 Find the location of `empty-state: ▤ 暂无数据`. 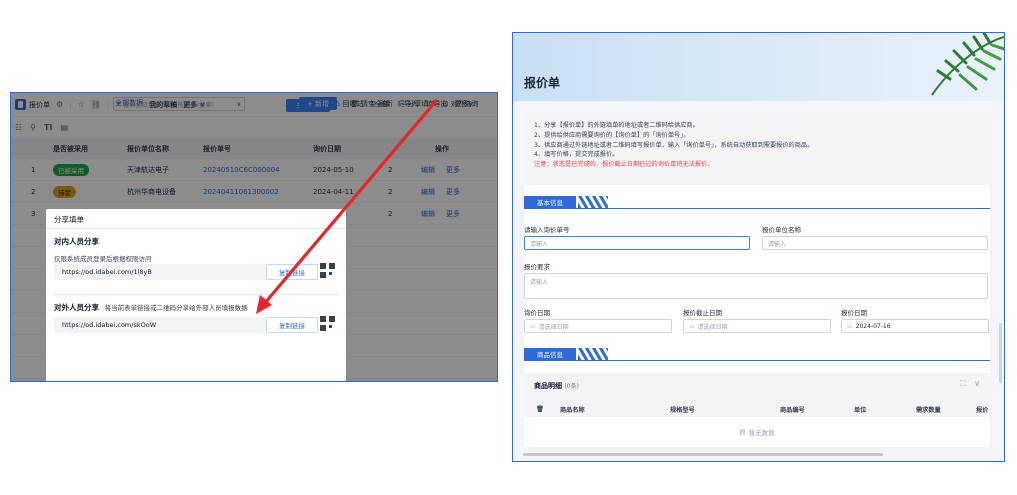

empty-state: ▤ 暂无数据 is located at coordinates (757, 432).